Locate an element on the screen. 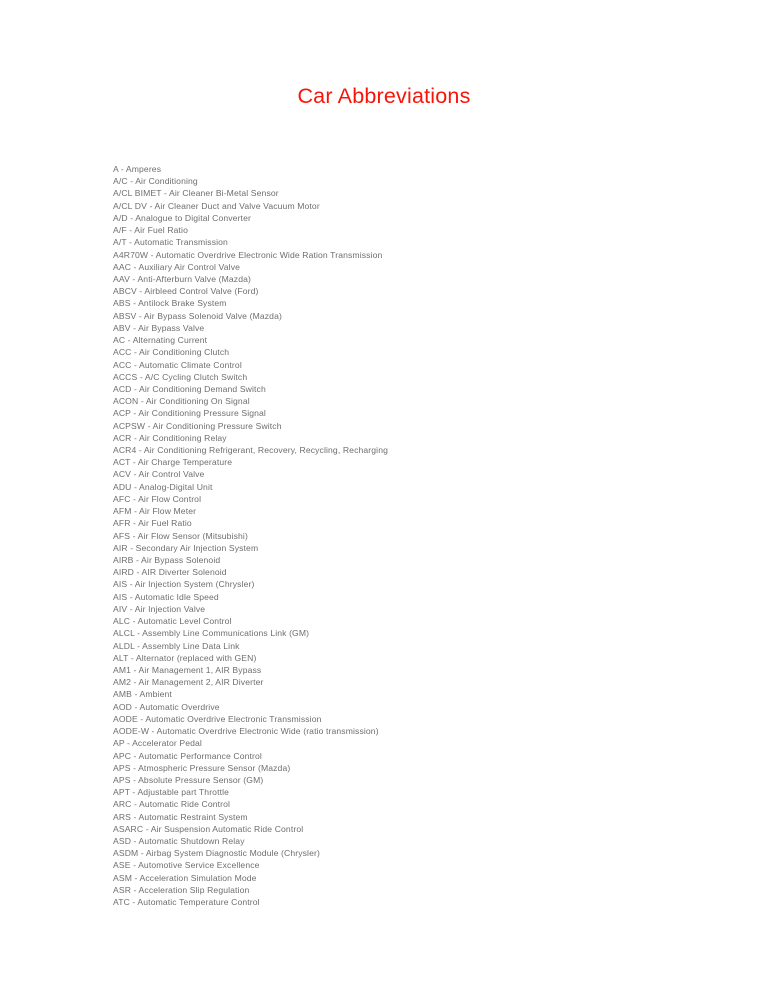 The image size is (768, 994). list-item: ARC - Automatic Ride Control is located at coordinates (172, 804).